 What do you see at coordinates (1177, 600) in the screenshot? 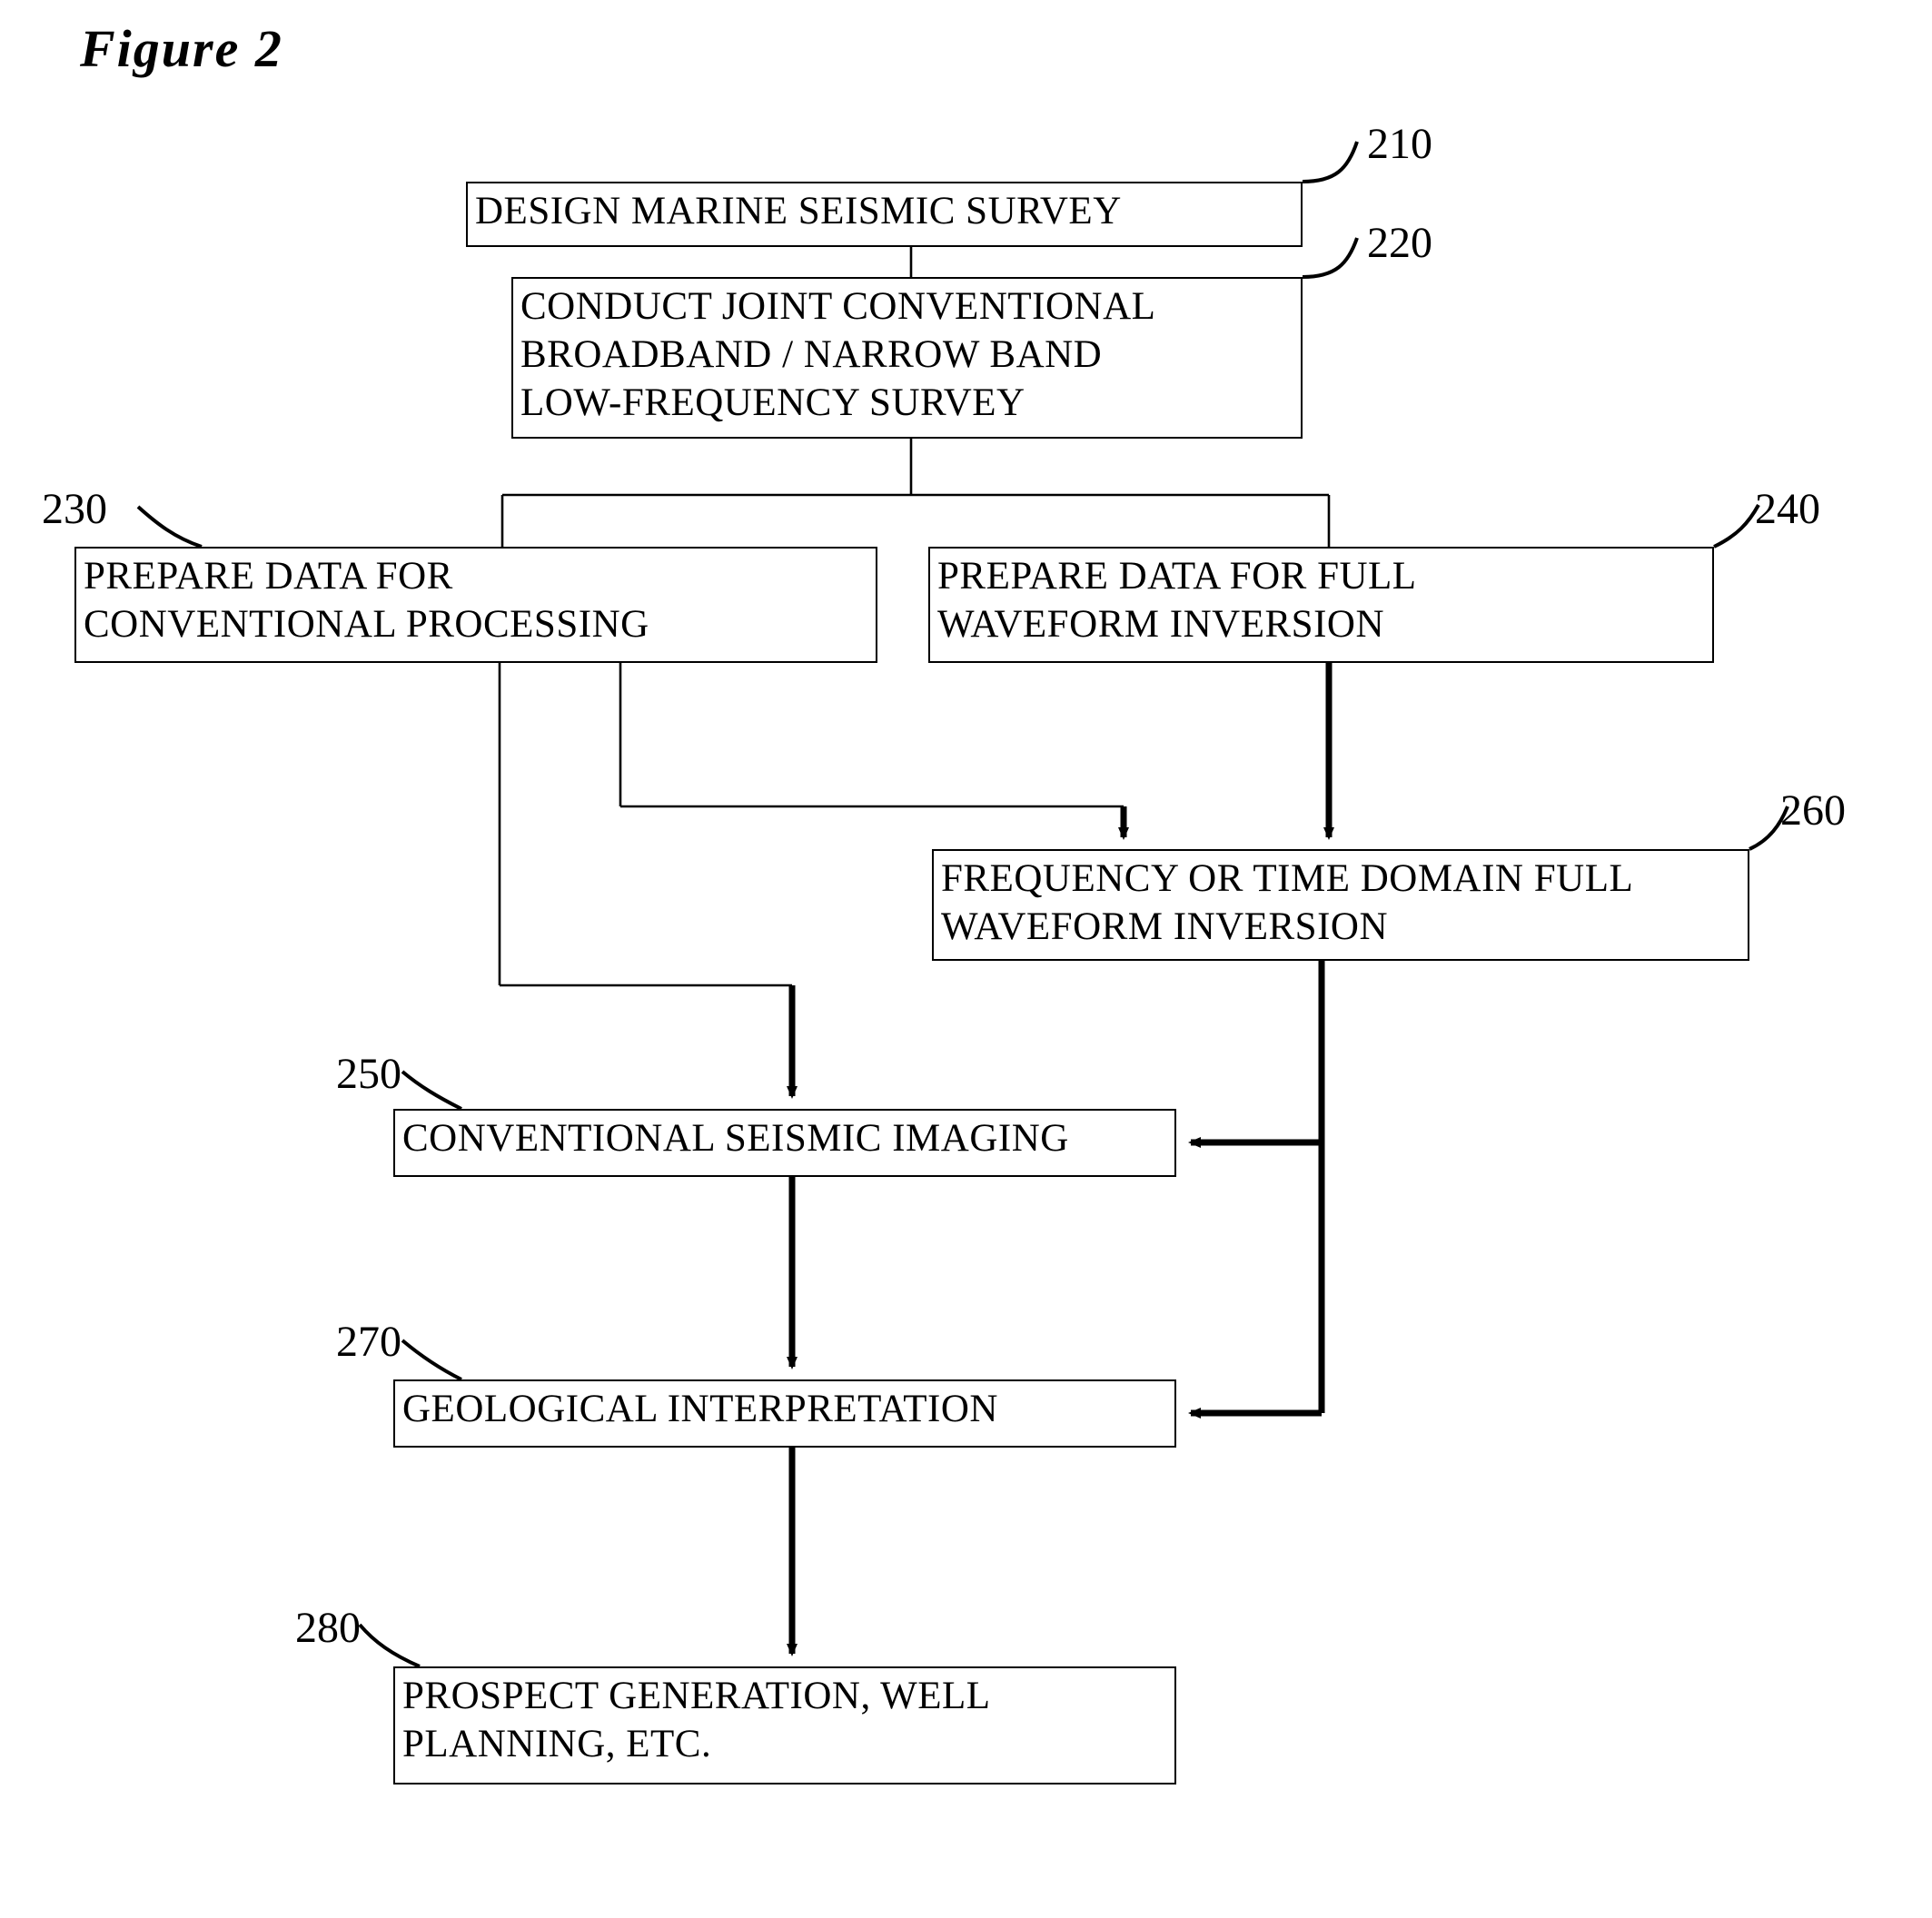
I see `node-label-240: PREPARE DATA FOR FULL WAVEFORM INVERSION` at bounding box center [1177, 600].